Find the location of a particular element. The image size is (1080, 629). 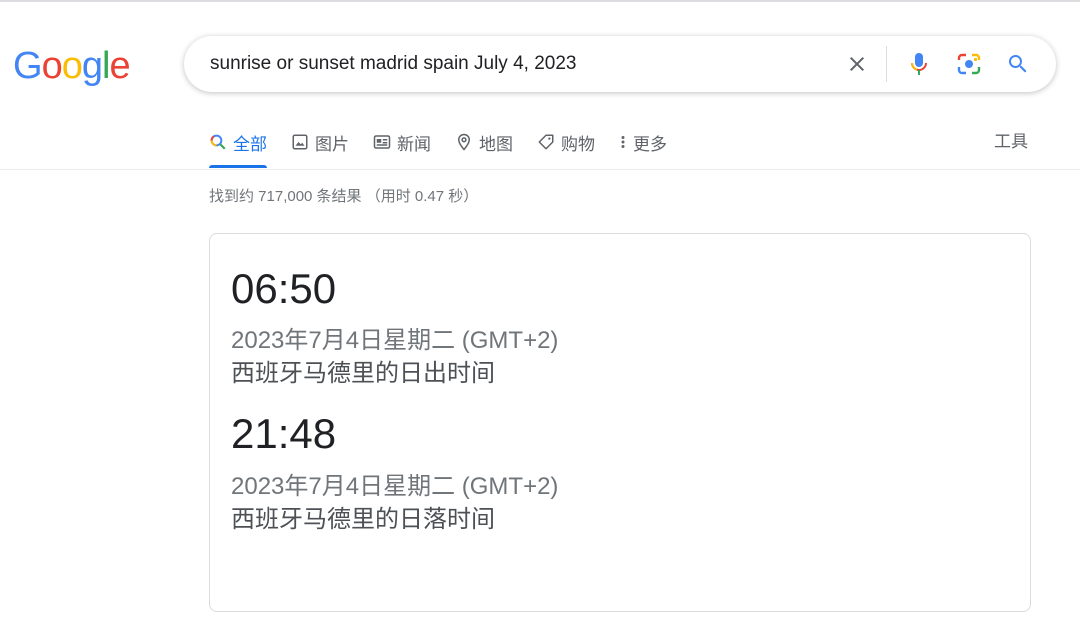

voice-search-button is located at coordinates (919, 64).